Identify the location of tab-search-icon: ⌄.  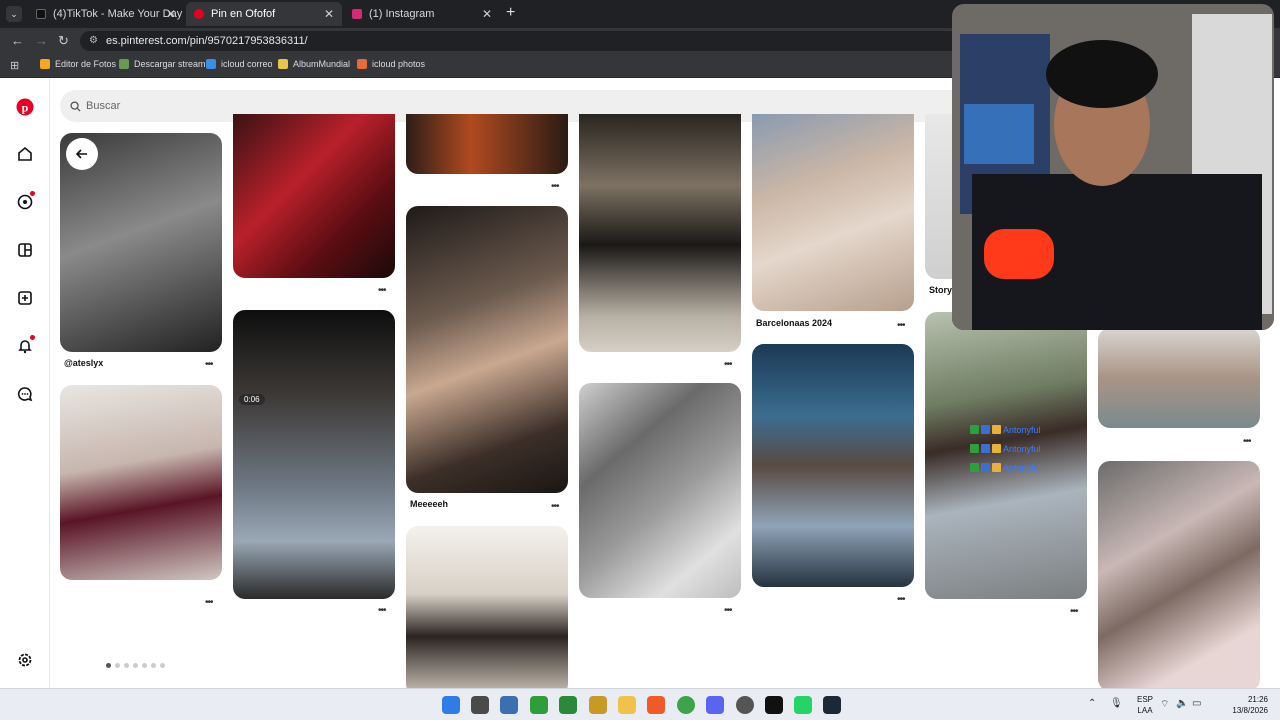
(14, 14).